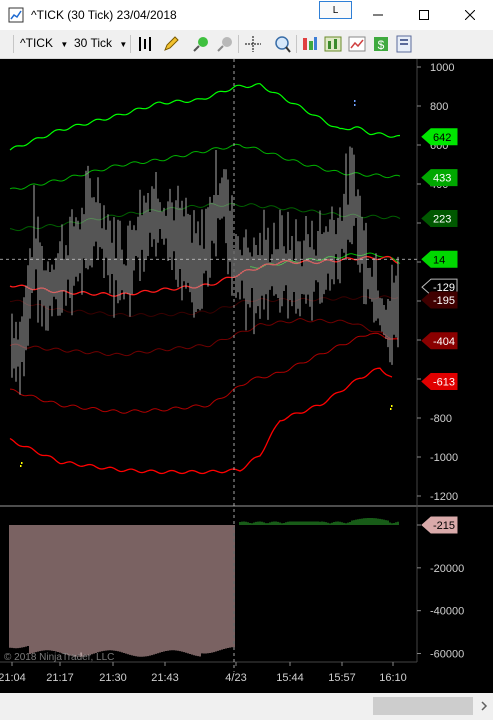  What do you see at coordinates (439, 107) in the screenshot?
I see `price-axis-label: 800` at bounding box center [439, 107].